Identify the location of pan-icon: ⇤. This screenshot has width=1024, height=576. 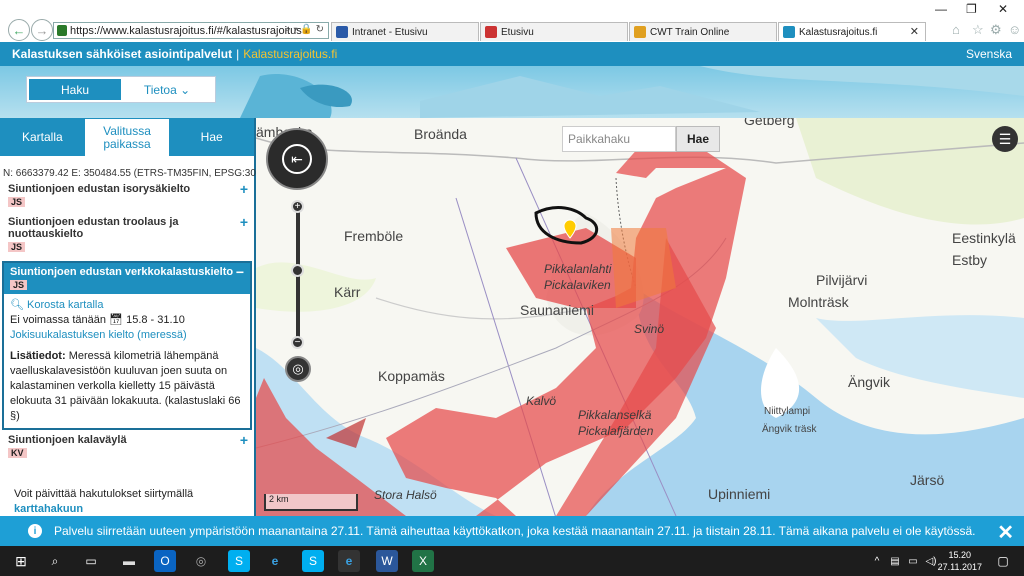
(297, 159).